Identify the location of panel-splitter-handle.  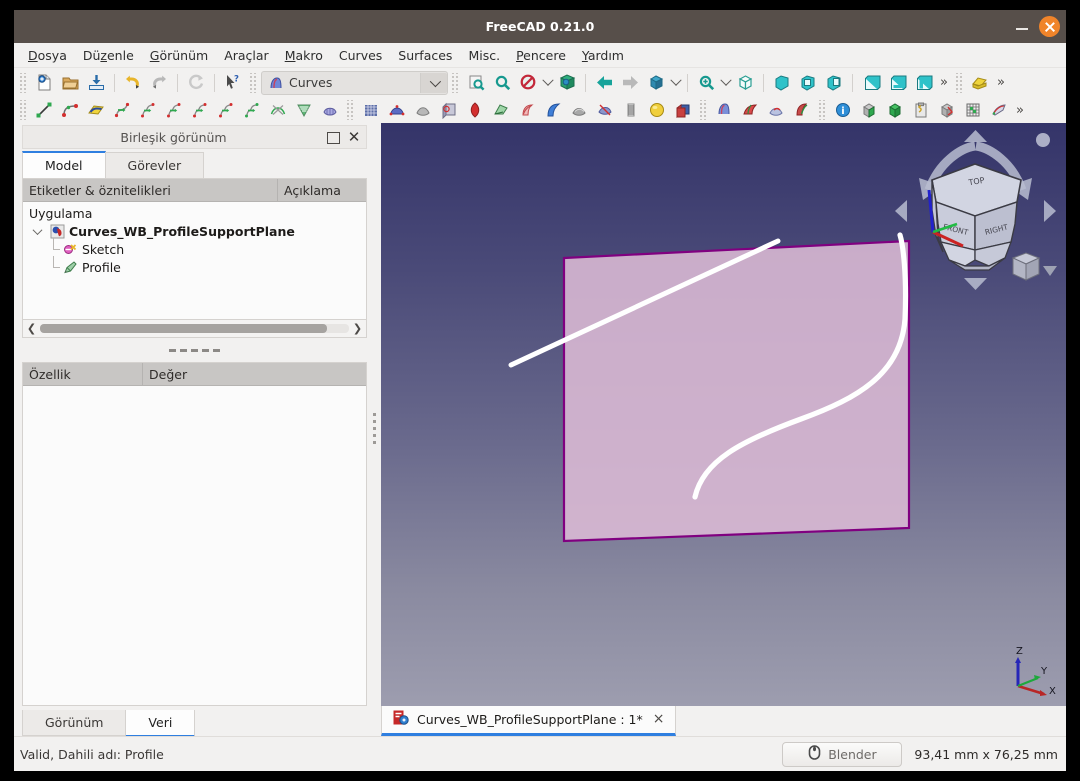
(194, 350).